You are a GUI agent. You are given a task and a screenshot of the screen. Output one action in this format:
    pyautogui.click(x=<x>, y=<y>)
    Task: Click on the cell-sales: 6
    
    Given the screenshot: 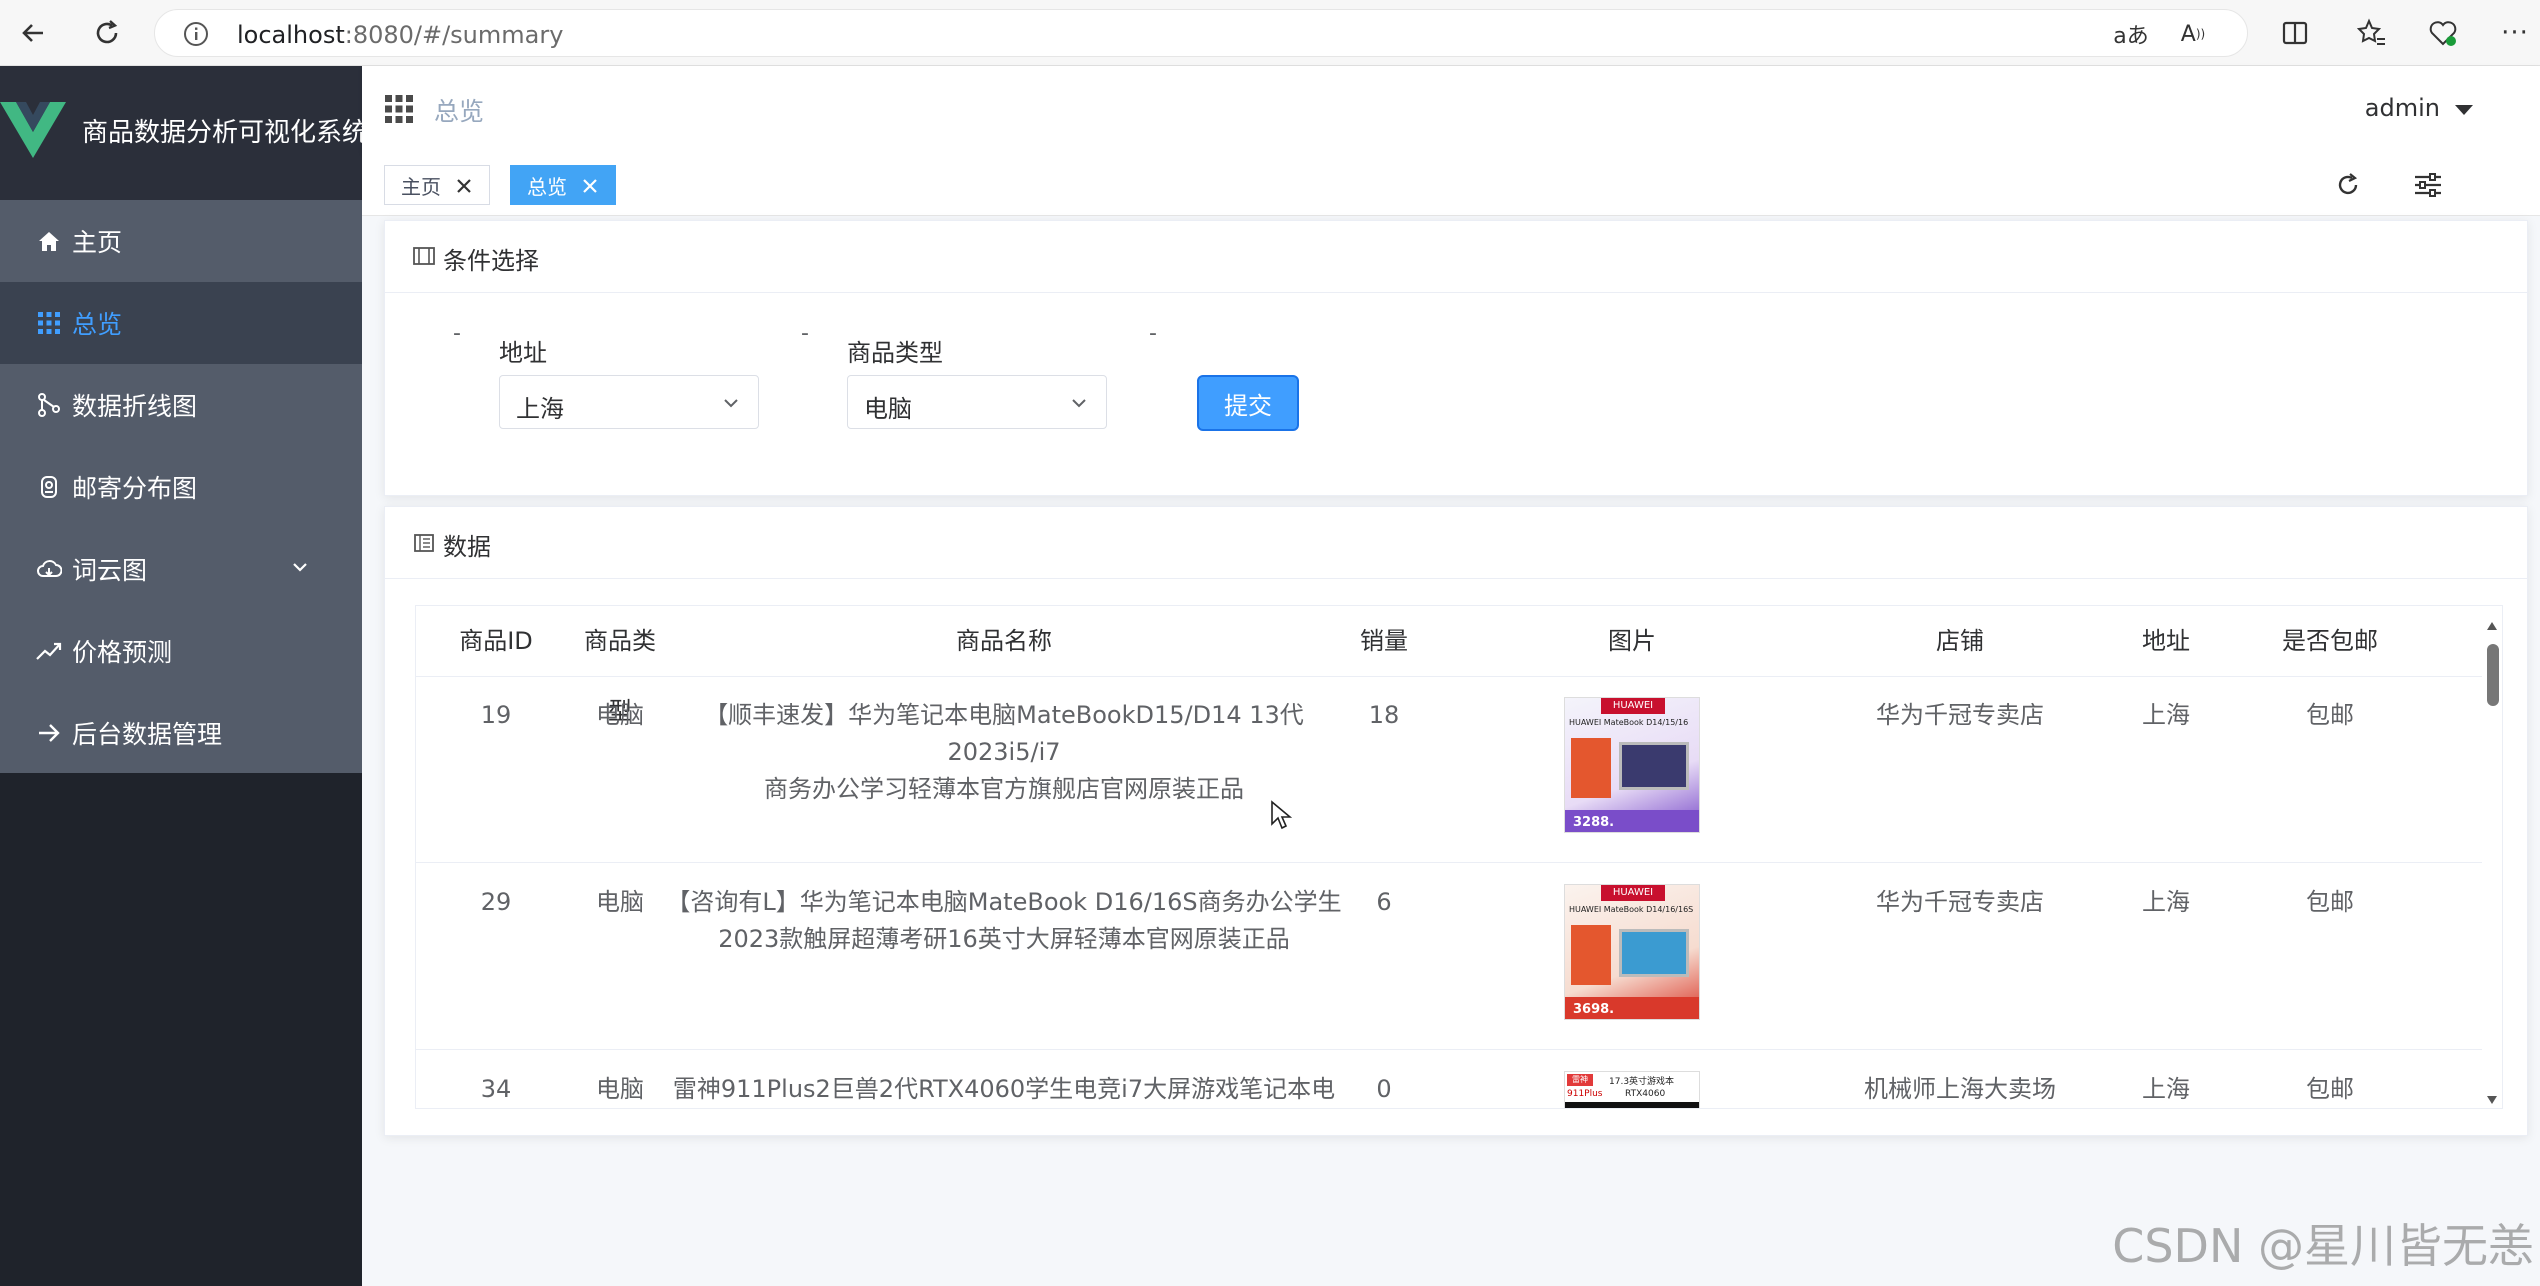 What is the action you would take?
    pyautogui.click(x=1384, y=902)
    